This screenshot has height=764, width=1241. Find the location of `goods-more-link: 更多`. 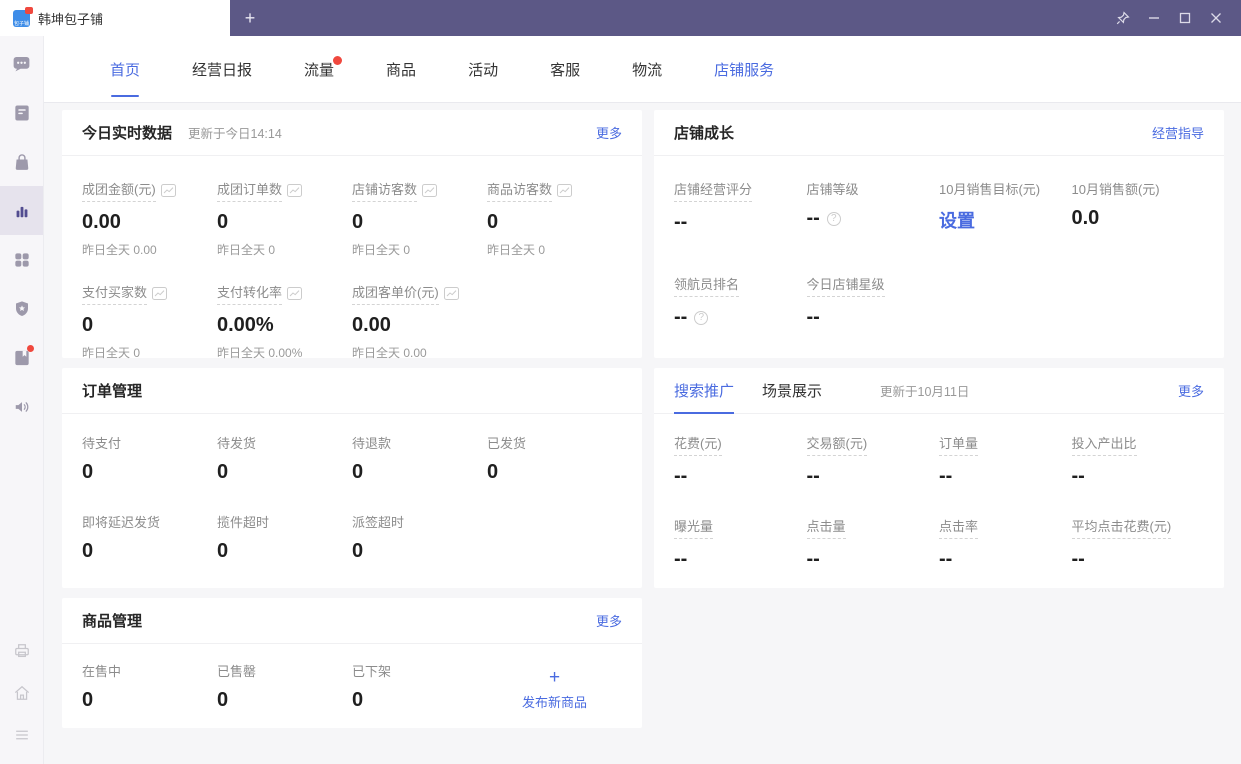

goods-more-link: 更多 is located at coordinates (609, 620).